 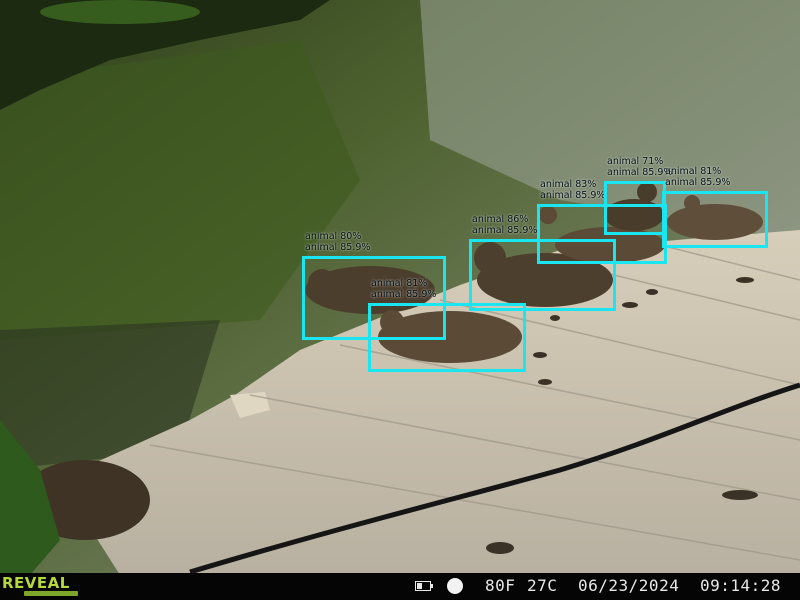 I want to click on detection-label: animal 71% animal 85.9%, so click(x=639, y=167).